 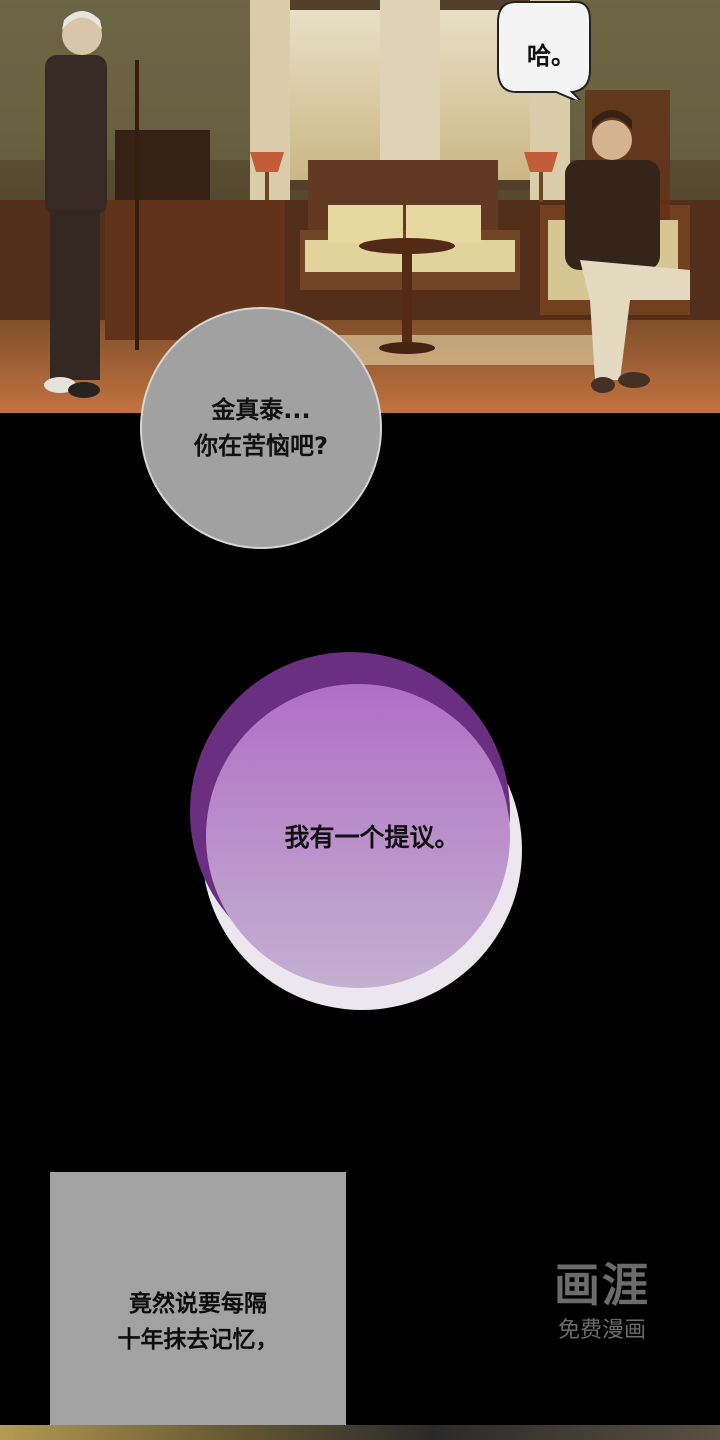 I want to click on next-panel-edge, so click(x=360, y=1432).